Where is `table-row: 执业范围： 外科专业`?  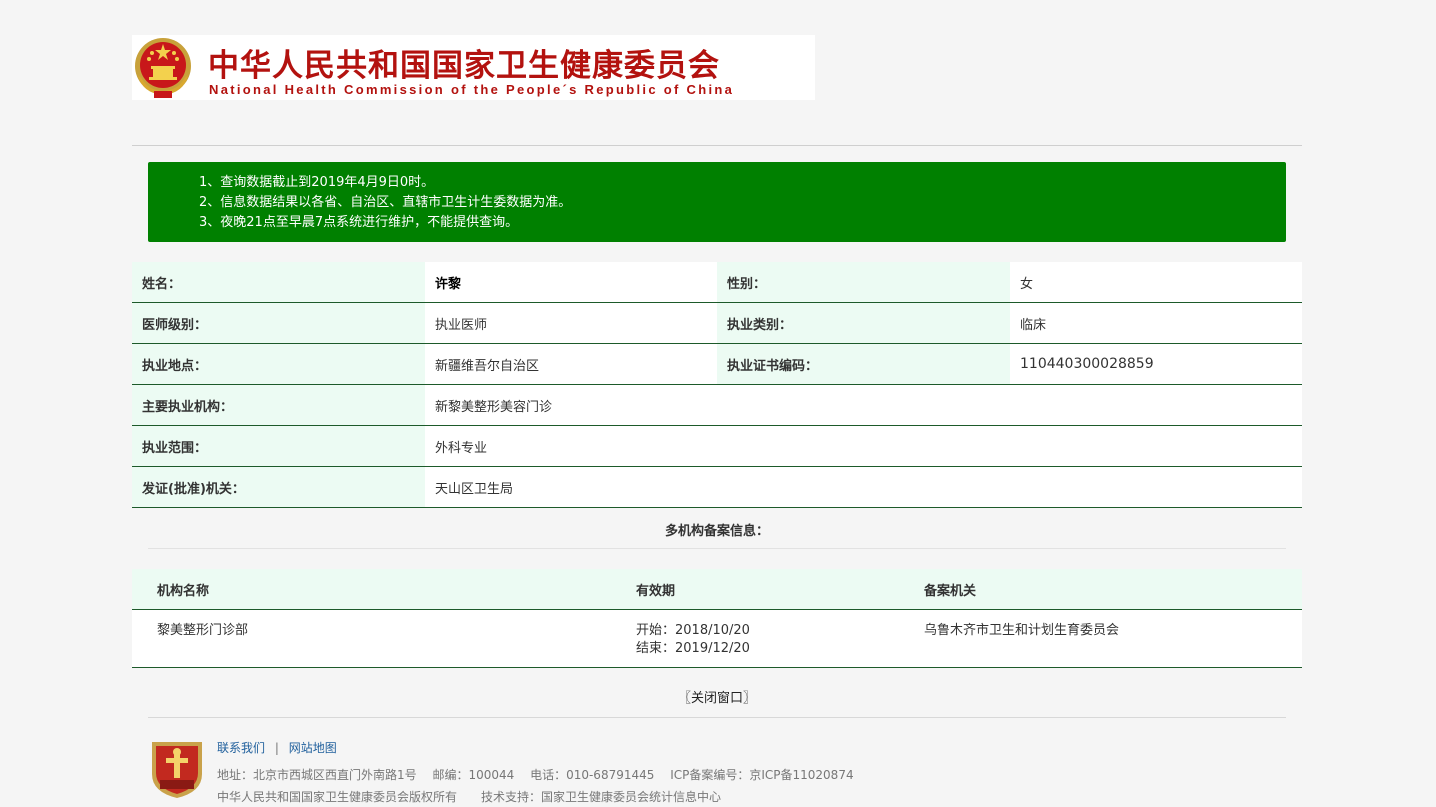 table-row: 执业范围： 外科专业 is located at coordinates (717, 446).